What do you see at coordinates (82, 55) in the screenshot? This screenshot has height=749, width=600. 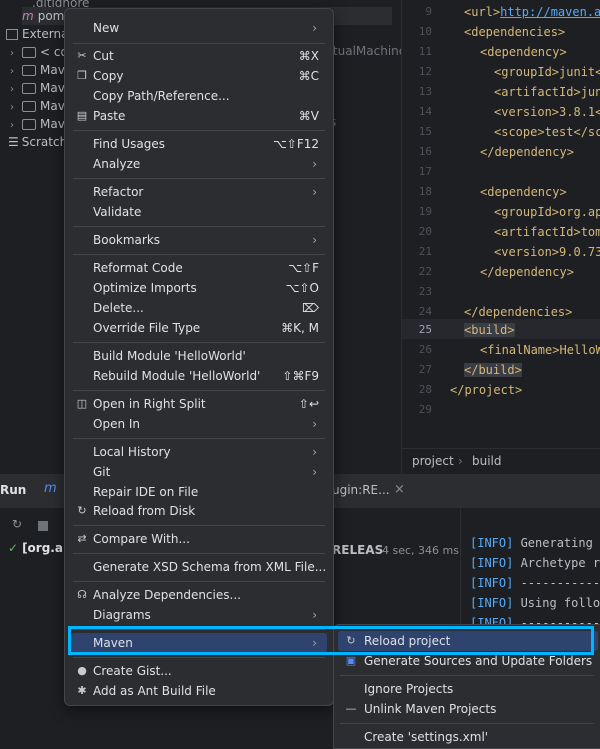 I see `scissors-icon: ✂` at bounding box center [82, 55].